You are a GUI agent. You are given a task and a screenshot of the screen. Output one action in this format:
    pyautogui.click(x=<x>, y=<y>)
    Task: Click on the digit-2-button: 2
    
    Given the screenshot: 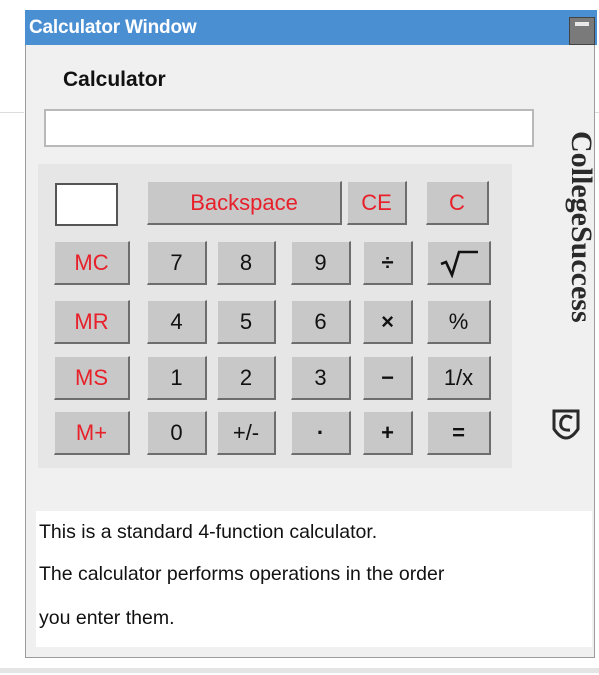 What is the action you would take?
    pyautogui.click(x=246, y=378)
    